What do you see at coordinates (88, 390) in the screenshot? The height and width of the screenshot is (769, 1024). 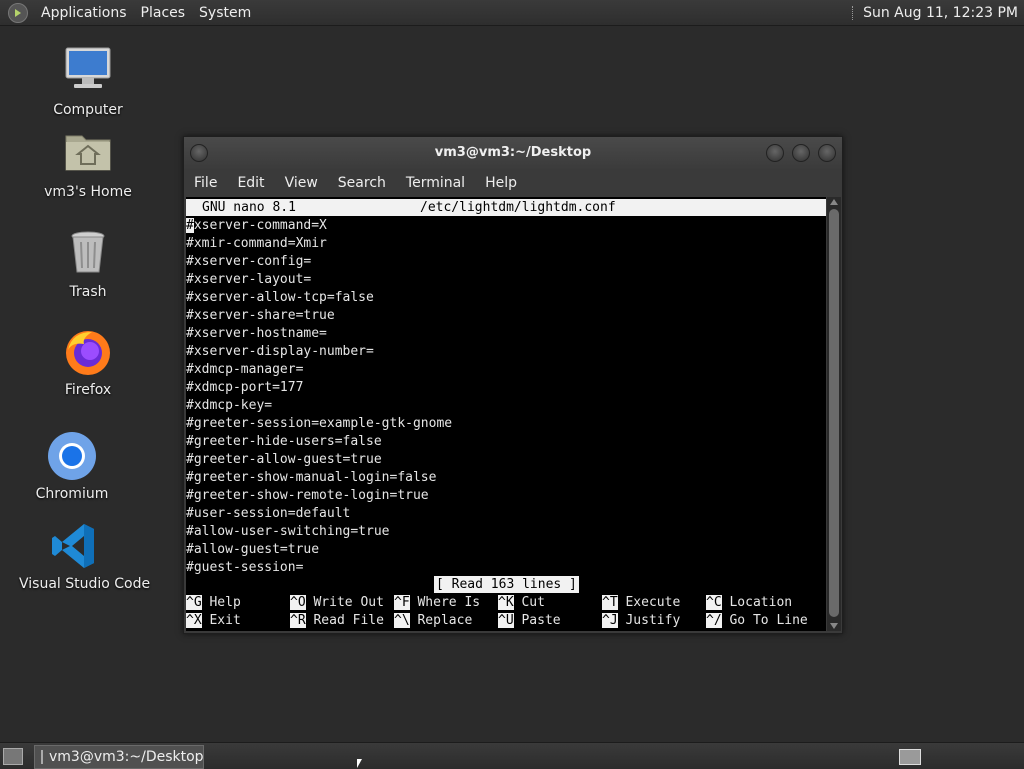 I see `desktop-icon-label: Firefox` at bounding box center [88, 390].